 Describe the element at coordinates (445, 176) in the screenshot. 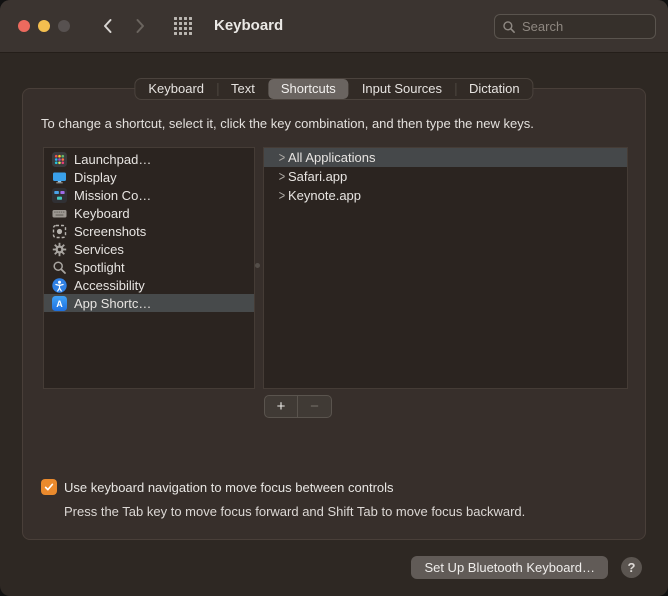

I see `list-item-safari-app: > Safari.app` at that location.